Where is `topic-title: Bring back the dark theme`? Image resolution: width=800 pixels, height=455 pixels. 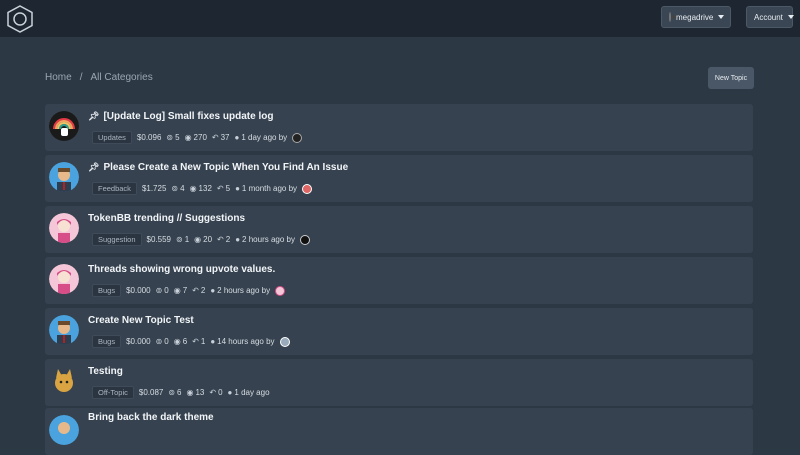
topic-title: Bring back the dark theme is located at coordinates (151, 417).